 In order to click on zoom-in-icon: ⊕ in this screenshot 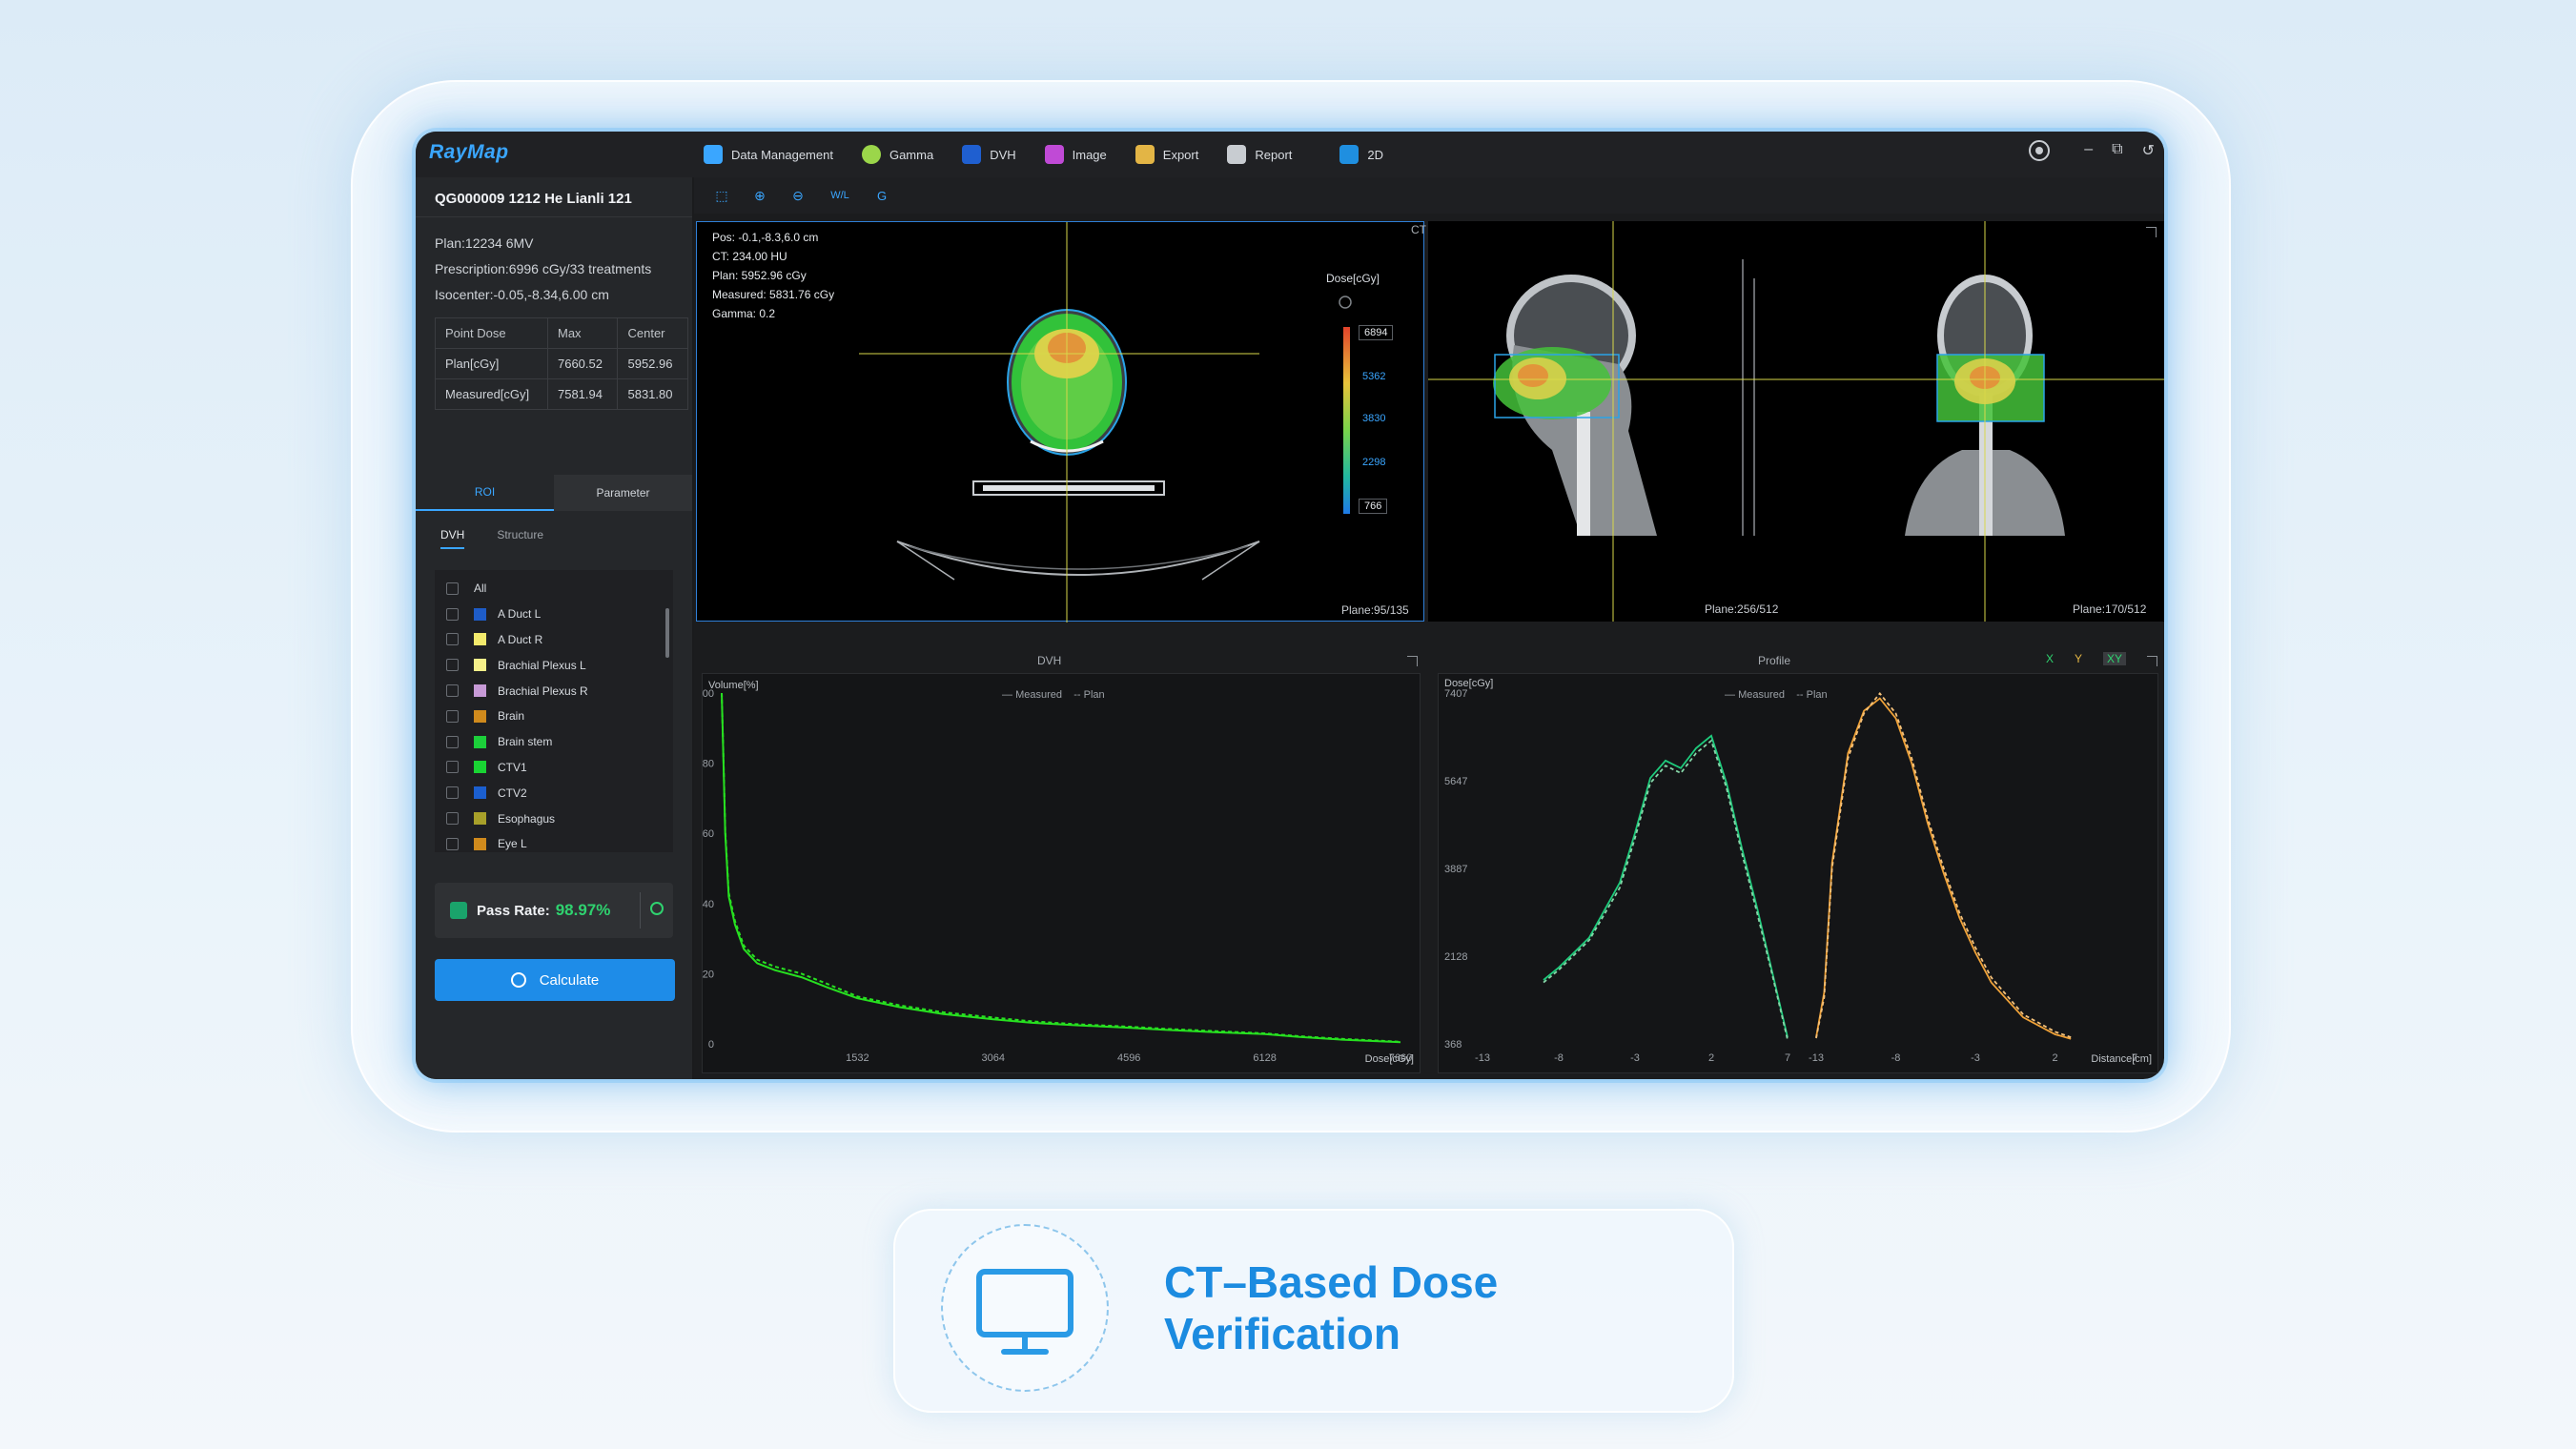, I will do `click(760, 195)`.